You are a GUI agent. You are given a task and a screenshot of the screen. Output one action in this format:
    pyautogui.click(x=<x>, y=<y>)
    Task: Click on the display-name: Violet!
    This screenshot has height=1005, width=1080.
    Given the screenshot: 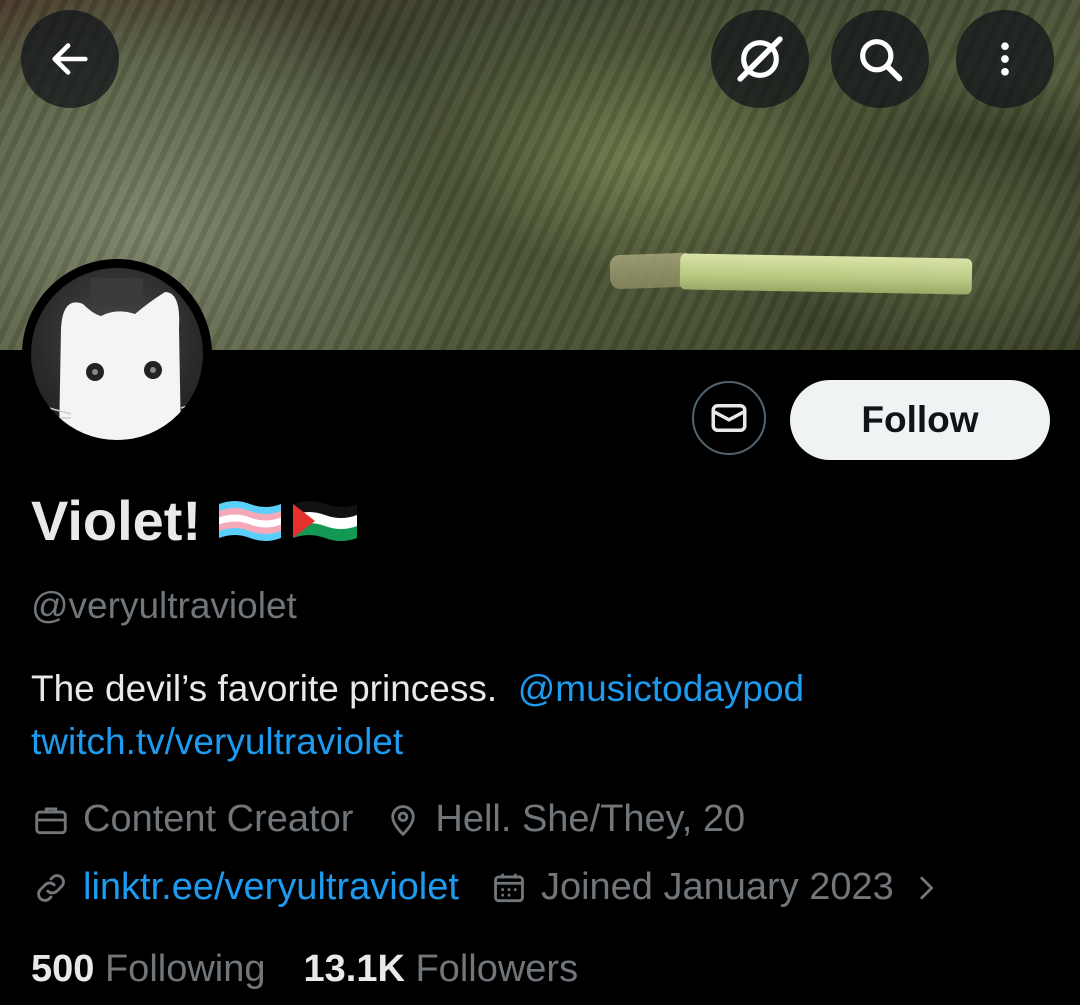 What is the action you would take?
    pyautogui.click(x=195, y=520)
    